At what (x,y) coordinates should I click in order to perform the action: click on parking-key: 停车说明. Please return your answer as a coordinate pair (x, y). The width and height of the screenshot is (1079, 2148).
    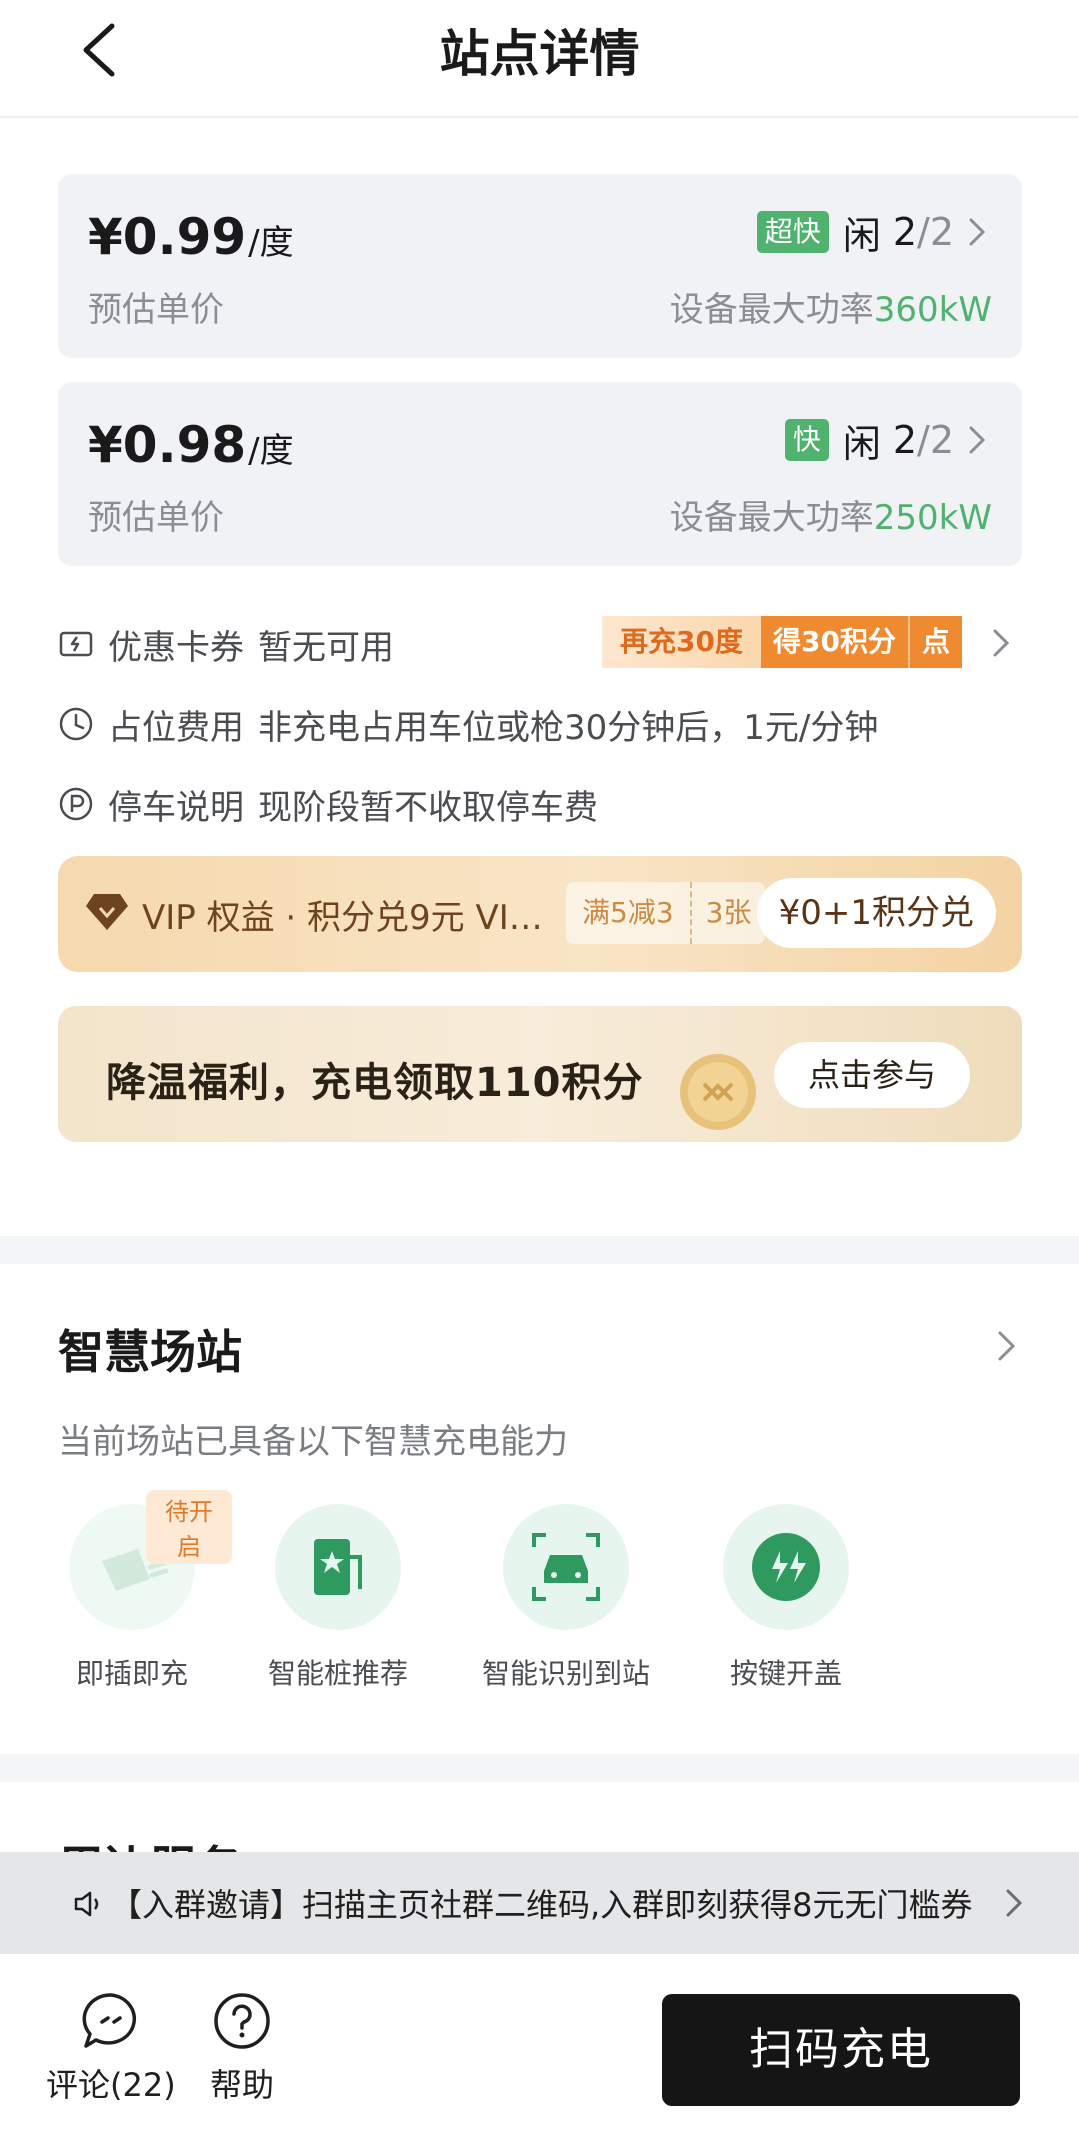
    Looking at the image, I should click on (176, 807).